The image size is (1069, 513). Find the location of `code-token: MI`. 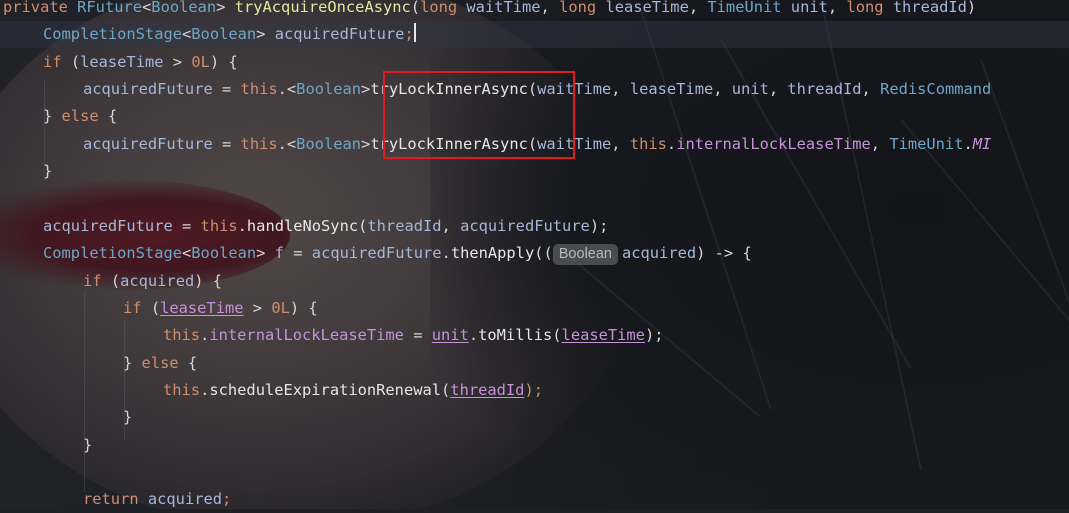

code-token: MI is located at coordinates (982, 143).